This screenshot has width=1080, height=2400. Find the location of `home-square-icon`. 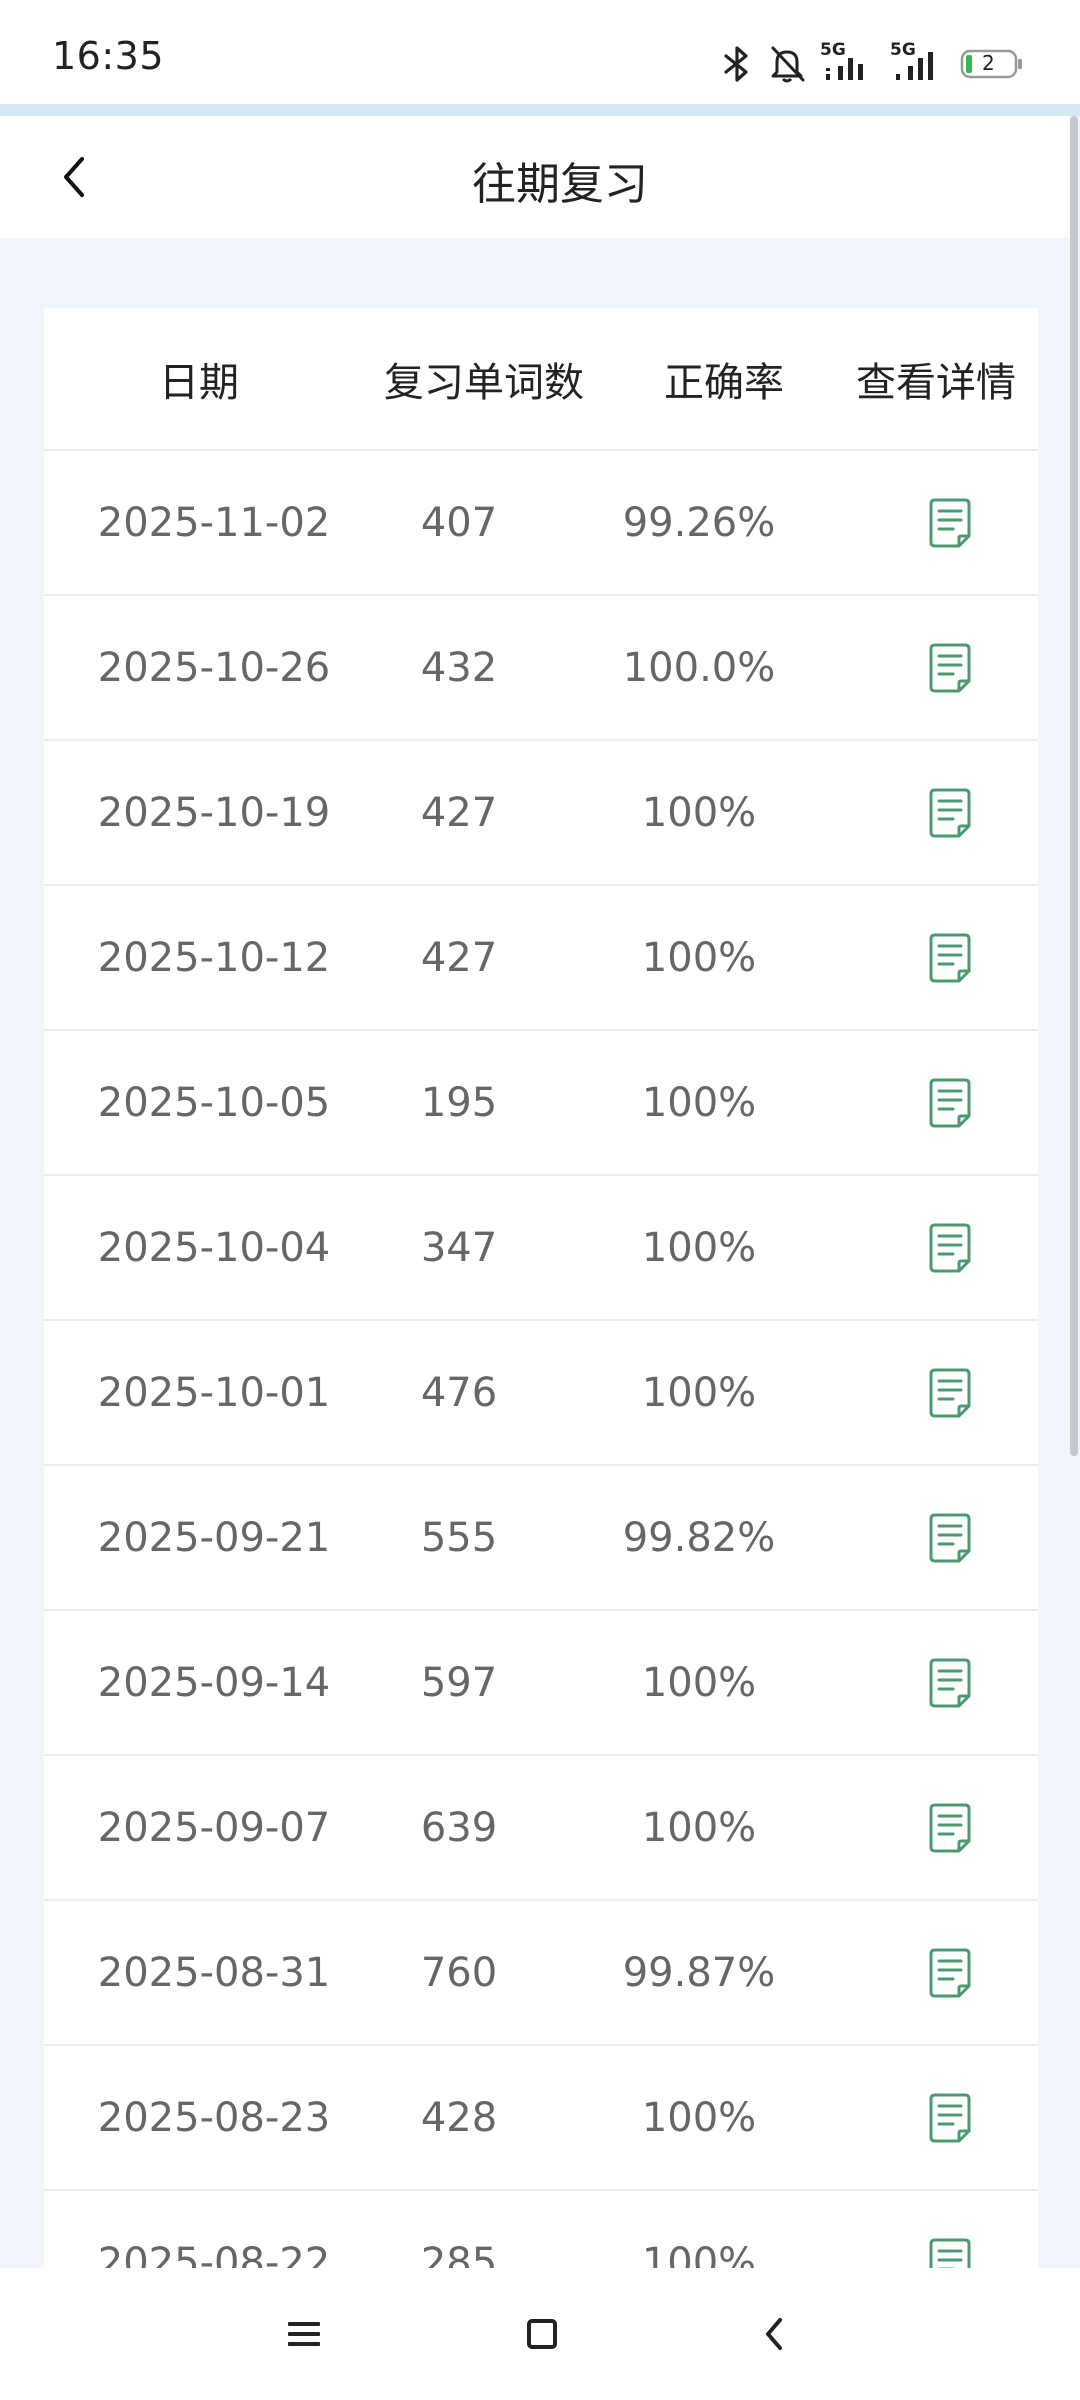

home-square-icon is located at coordinates (542, 2334).